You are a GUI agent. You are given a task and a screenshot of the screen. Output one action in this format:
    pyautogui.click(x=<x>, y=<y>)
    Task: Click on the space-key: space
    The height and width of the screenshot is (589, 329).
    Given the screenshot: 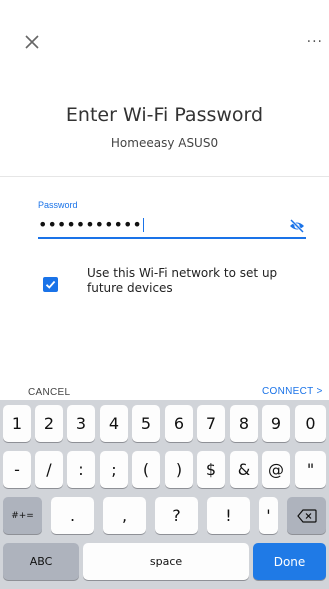 What is the action you would take?
    pyautogui.click(x=166, y=561)
    